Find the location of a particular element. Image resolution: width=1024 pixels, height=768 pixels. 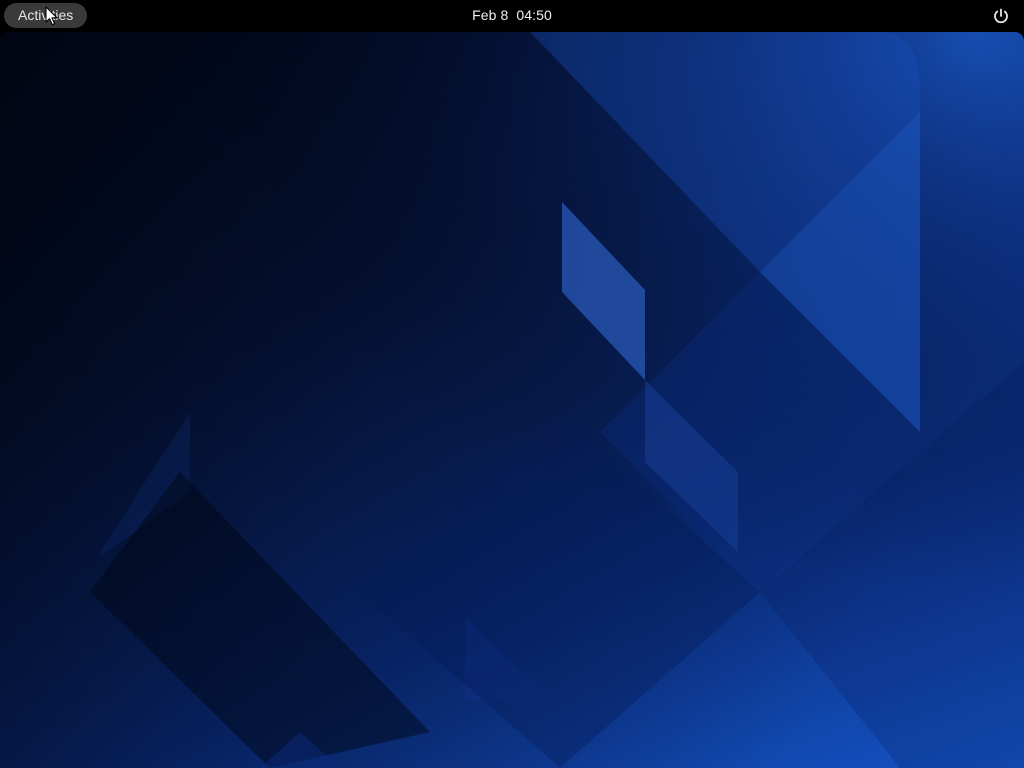

clock-container: Feb 8 04:50 is located at coordinates (512, 16).